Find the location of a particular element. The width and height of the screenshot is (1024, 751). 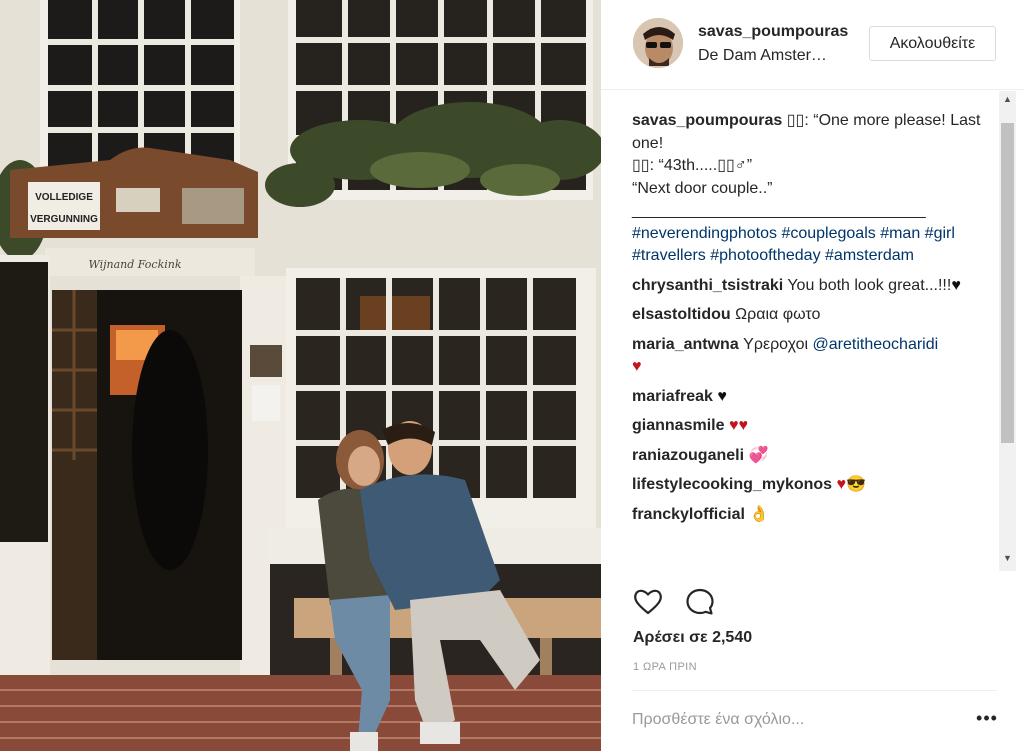

caption-line-3: “Next door couple..” is located at coordinates (702, 188).